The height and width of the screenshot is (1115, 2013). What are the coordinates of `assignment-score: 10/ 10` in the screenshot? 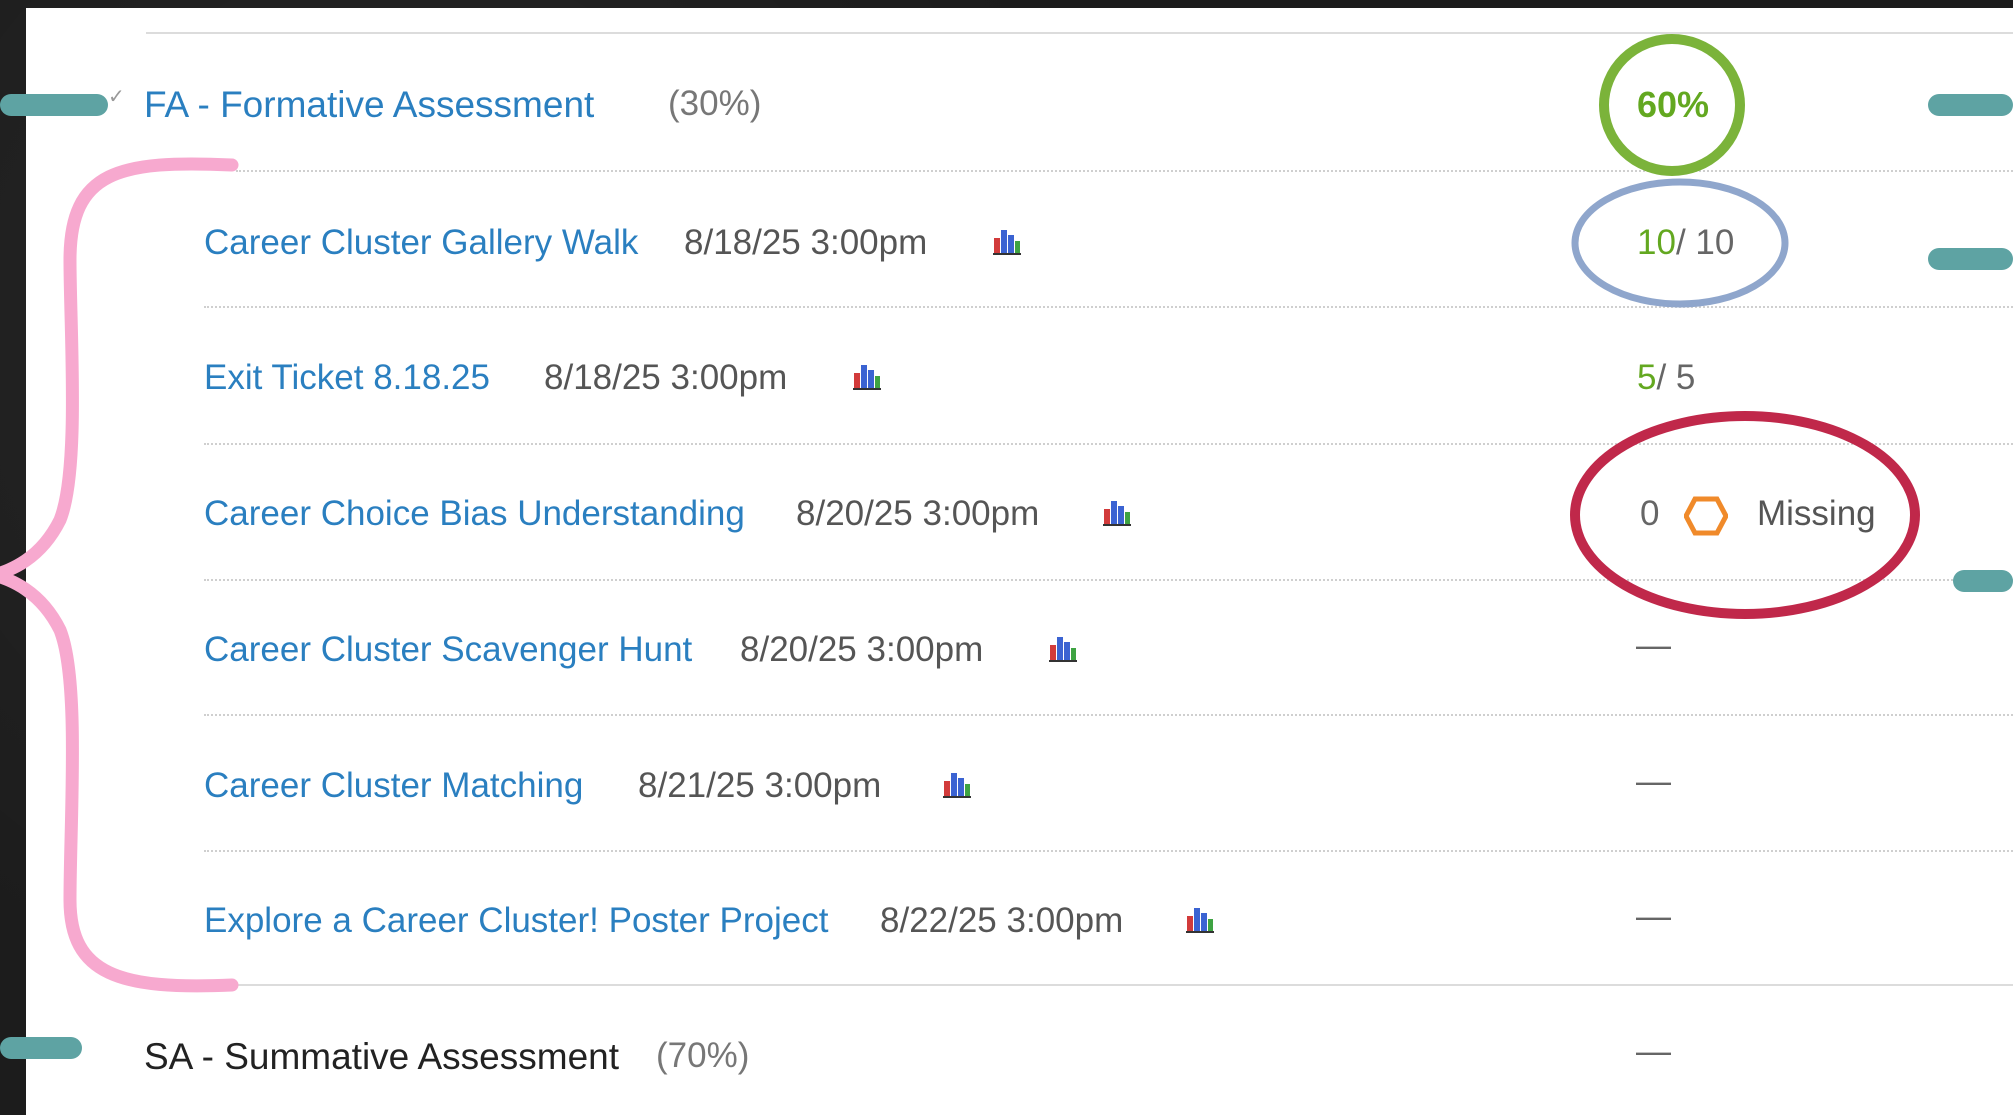 It's located at (1685, 243).